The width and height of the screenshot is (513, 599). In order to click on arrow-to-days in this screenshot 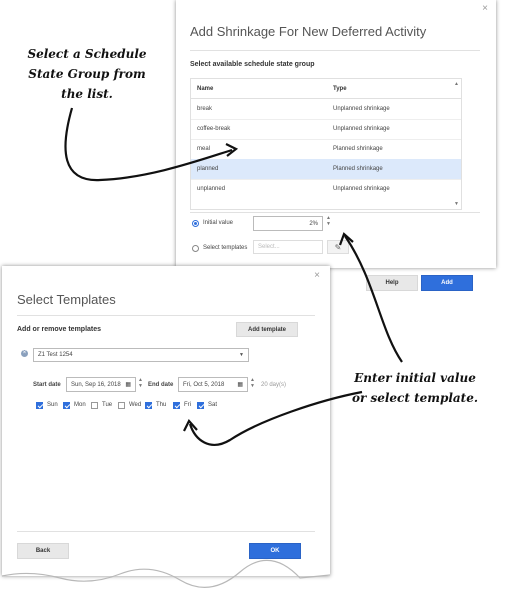, I will do `click(275, 418)`.